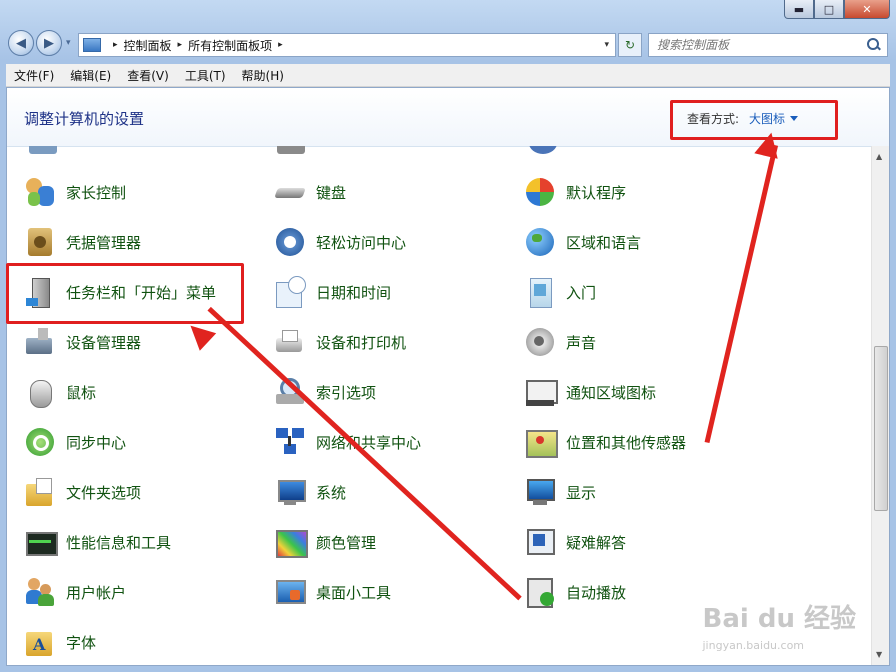  I want to click on item-label: 鼠标, so click(81, 392).